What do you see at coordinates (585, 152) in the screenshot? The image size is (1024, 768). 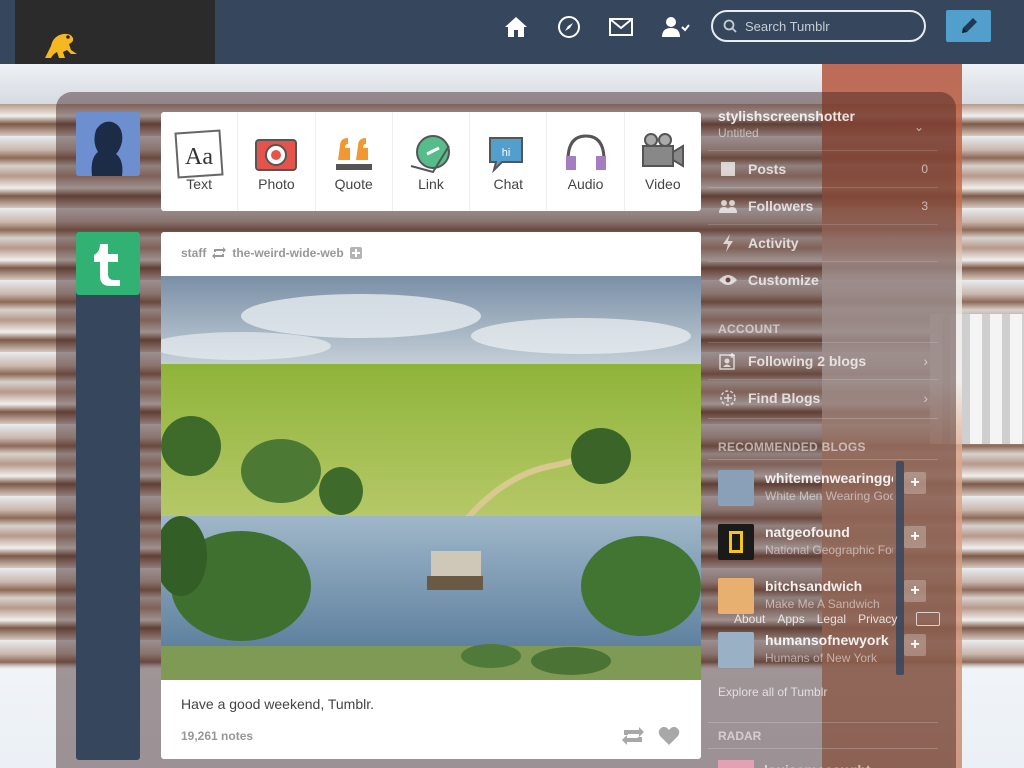 I see `headphones-audio-icon` at bounding box center [585, 152].